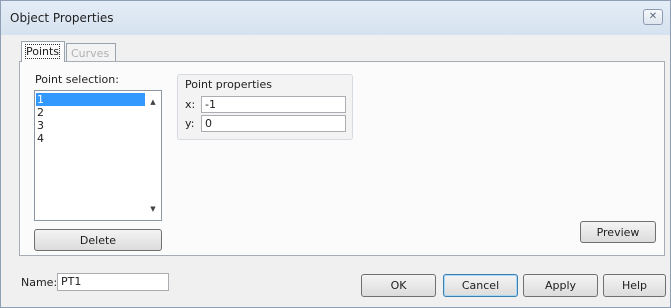 This screenshot has width=671, height=308. What do you see at coordinates (273, 123) in the screenshot?
I see `y-coordinate-input: 0` at bounding box center [273, 123].